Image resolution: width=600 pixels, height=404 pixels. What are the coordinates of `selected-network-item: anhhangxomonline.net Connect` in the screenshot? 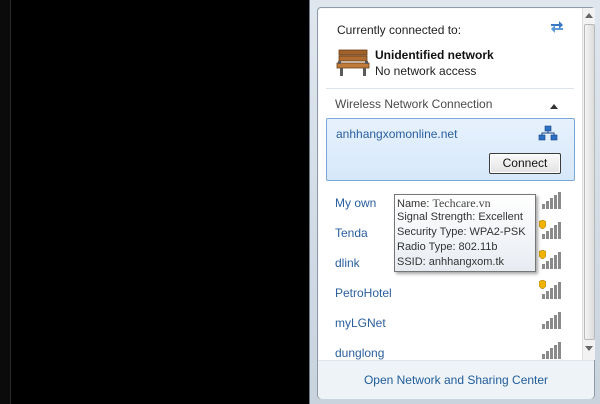 It's located at (450, 149).